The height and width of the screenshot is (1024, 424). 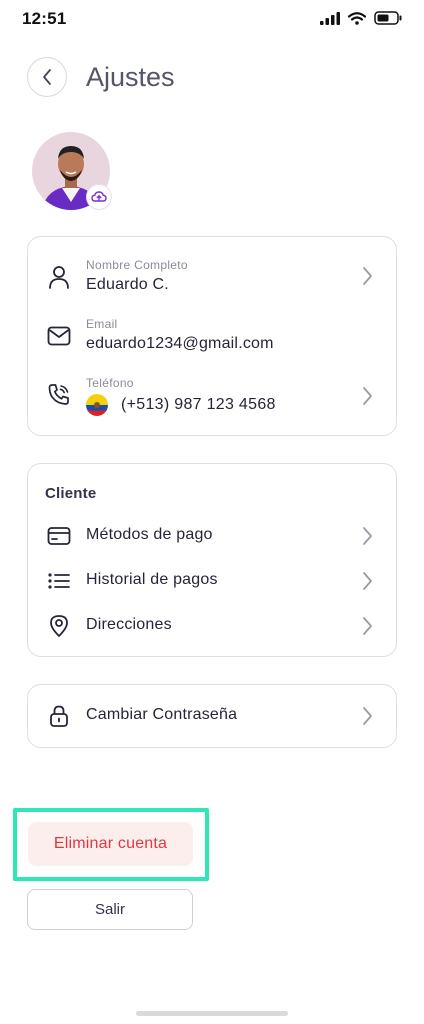 I want to click on menu-item-payment-methods: Métodos de pago, so click(x=212, y=536).